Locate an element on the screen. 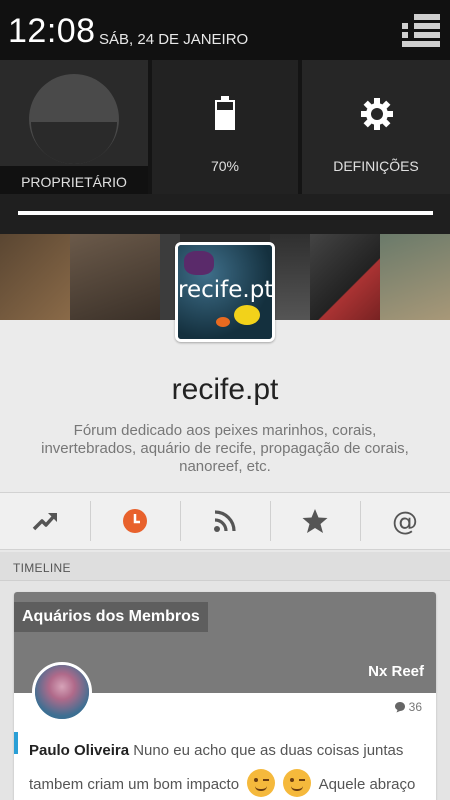 This screenshot has height=800, width=450. timeline-label: TIMELINE is located at coordinates (42, 568).